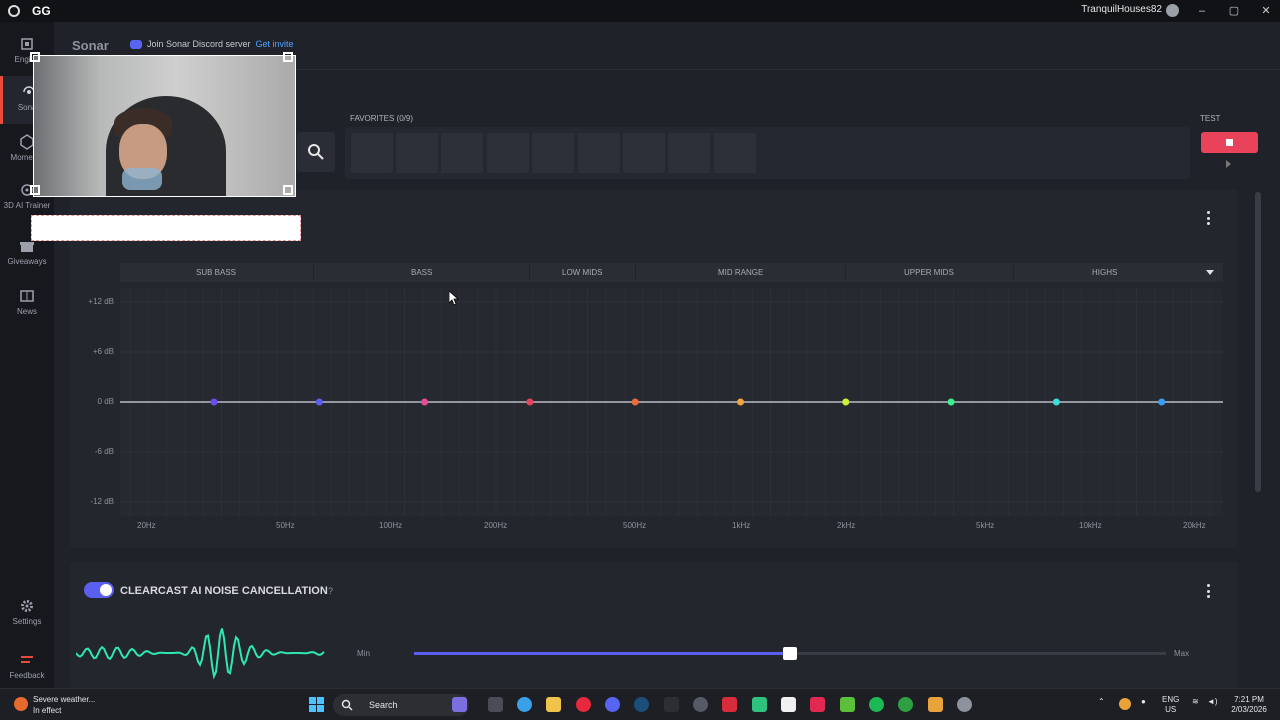  I want to click on test-stop-button, so click(1229, 142).